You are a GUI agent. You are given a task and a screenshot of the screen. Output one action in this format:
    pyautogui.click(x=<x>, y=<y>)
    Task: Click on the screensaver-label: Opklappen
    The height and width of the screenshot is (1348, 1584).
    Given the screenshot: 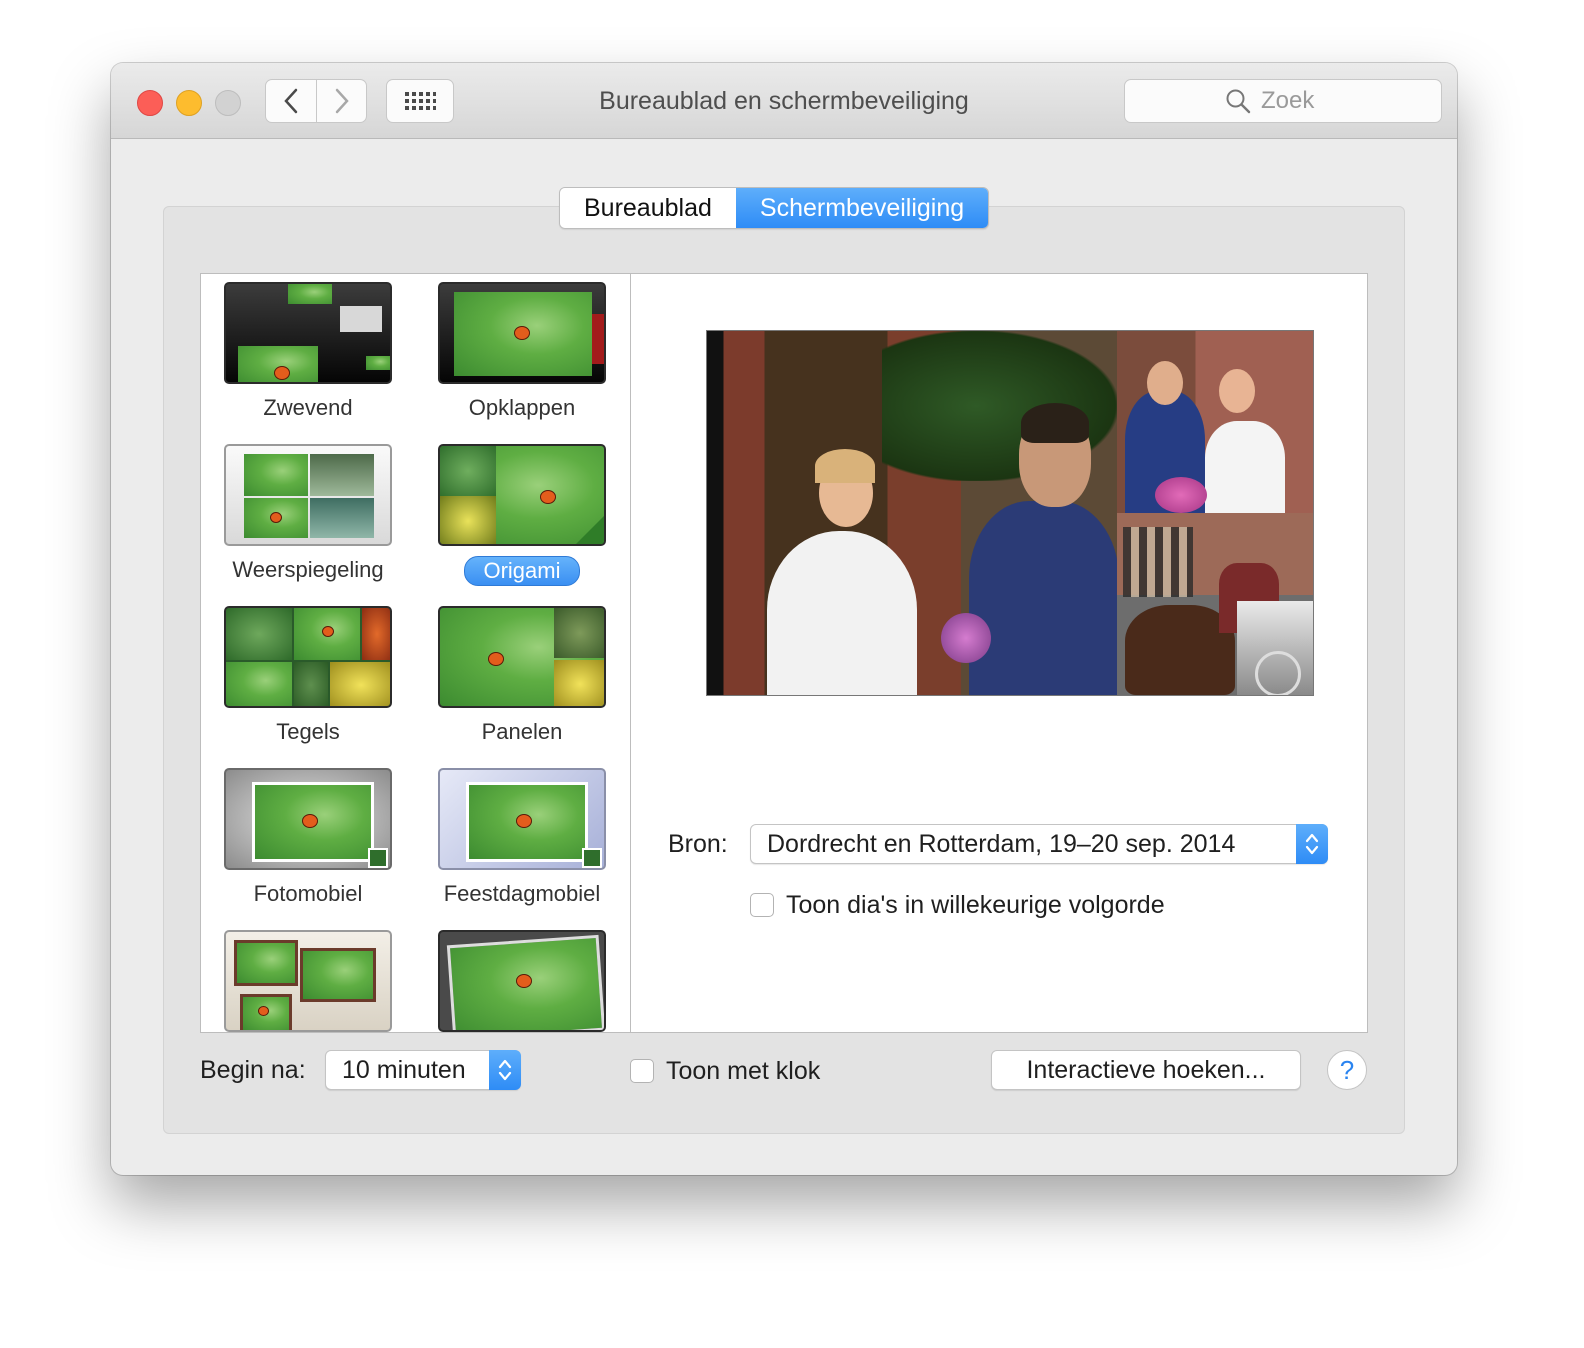 What is the action you would take?
    pyautogui.click(x=522, y=407)
    